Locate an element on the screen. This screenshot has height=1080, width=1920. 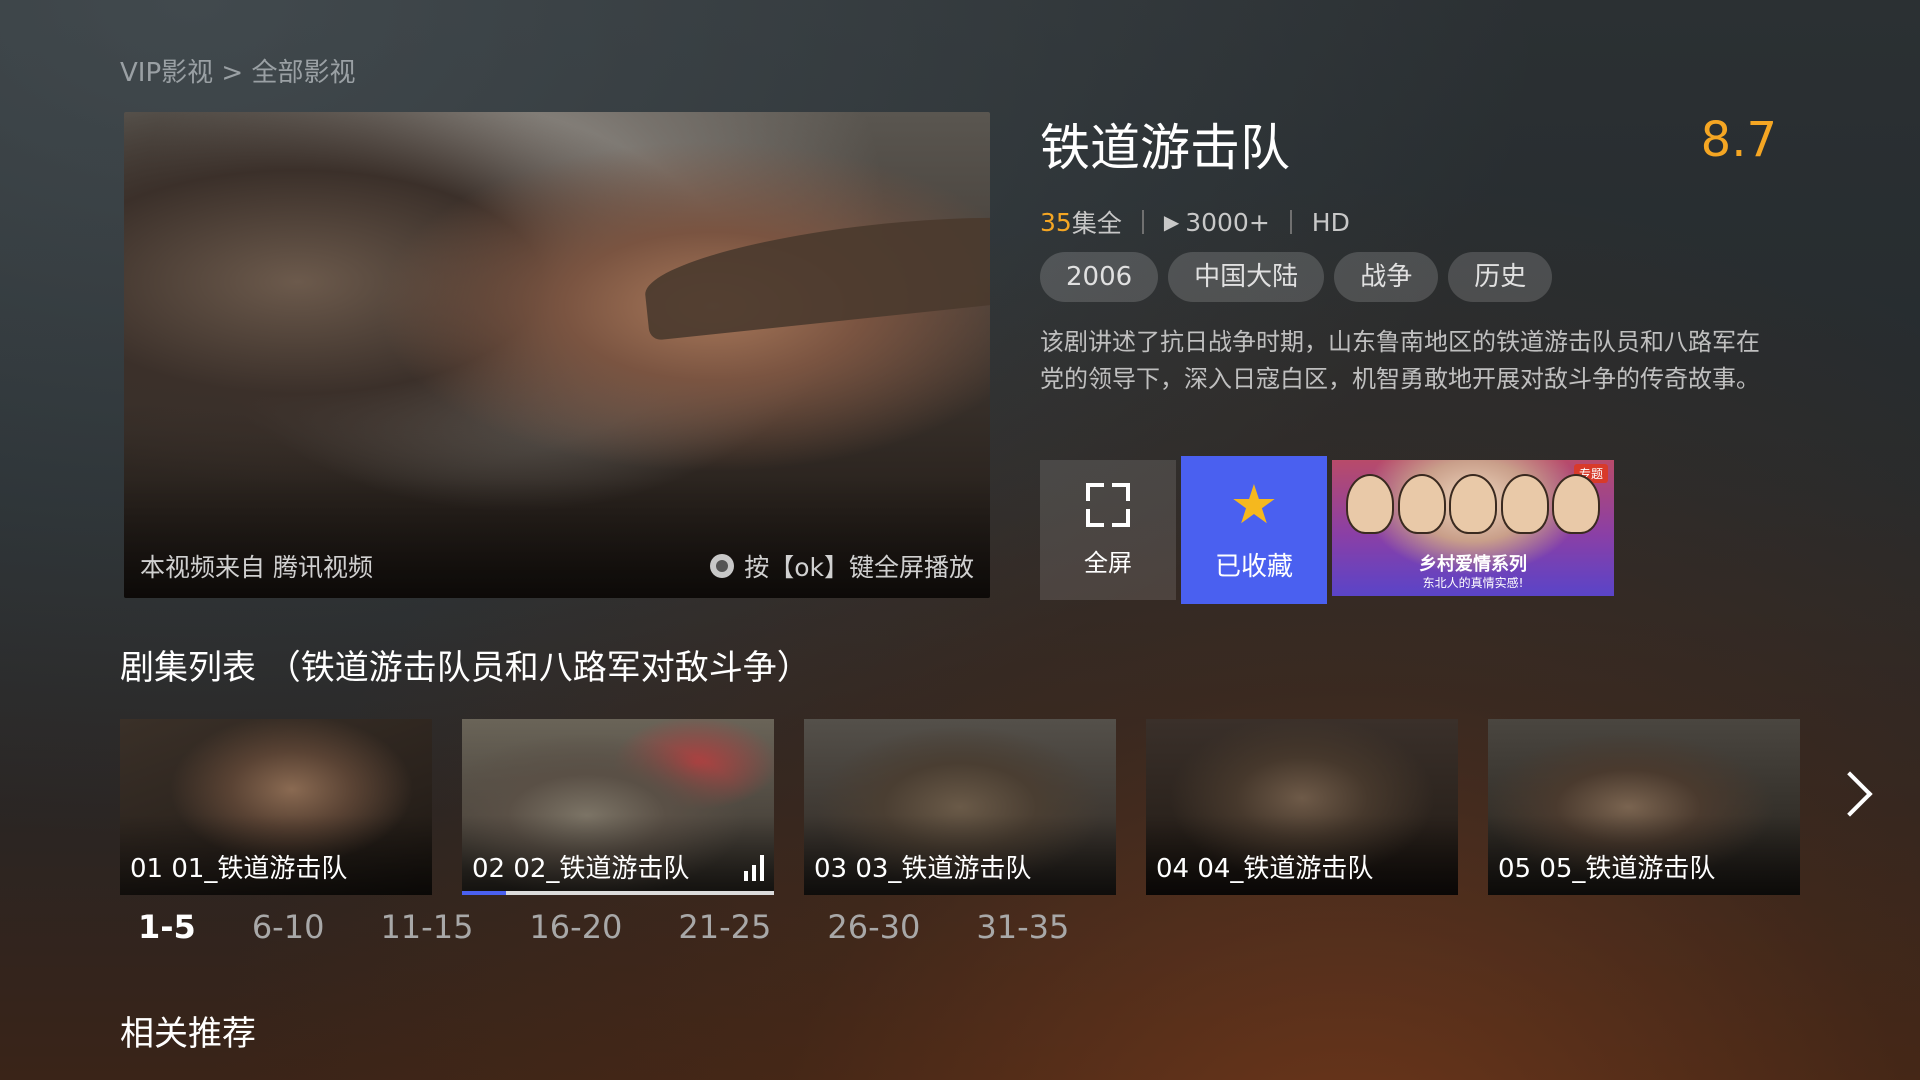
promo-illustration is located at coordinates (1473, 509).